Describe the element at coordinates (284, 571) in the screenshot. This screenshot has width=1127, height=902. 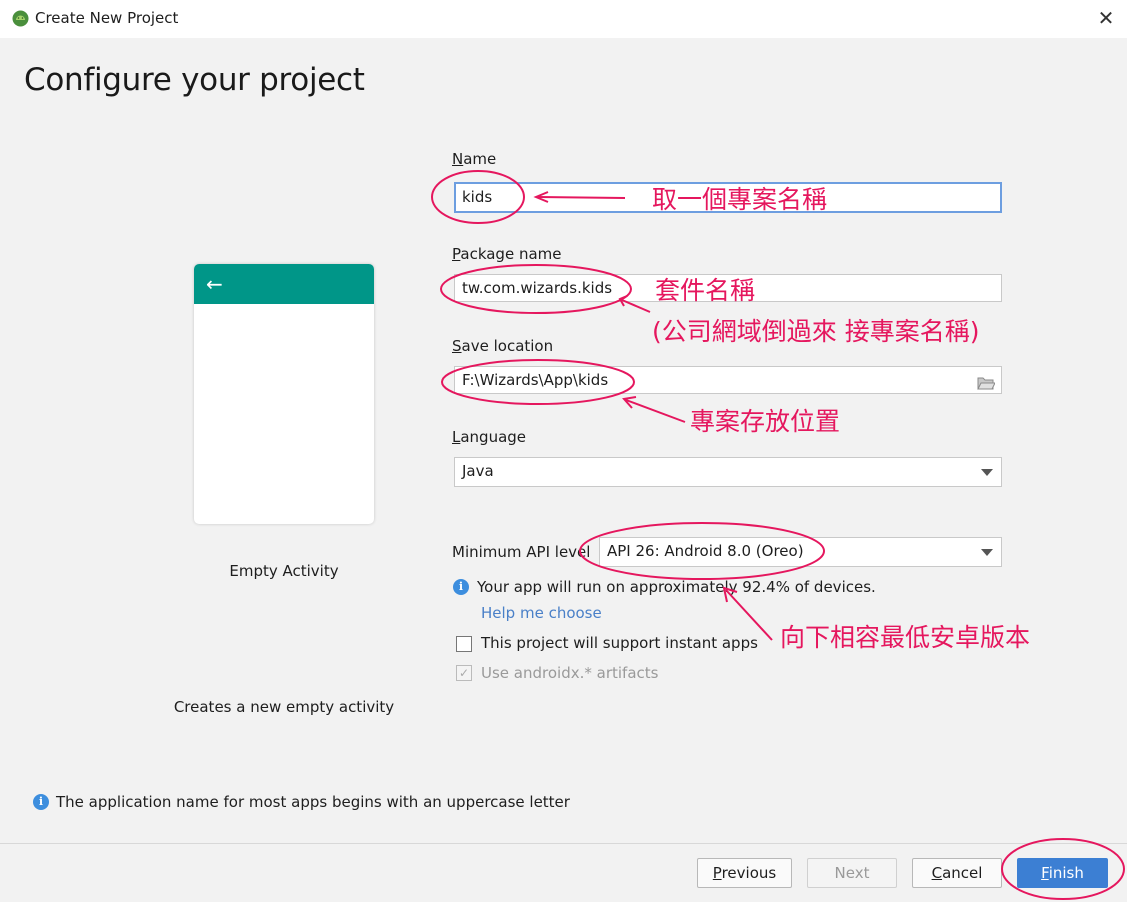
I see `activity-name: Empty Activity` at that location.